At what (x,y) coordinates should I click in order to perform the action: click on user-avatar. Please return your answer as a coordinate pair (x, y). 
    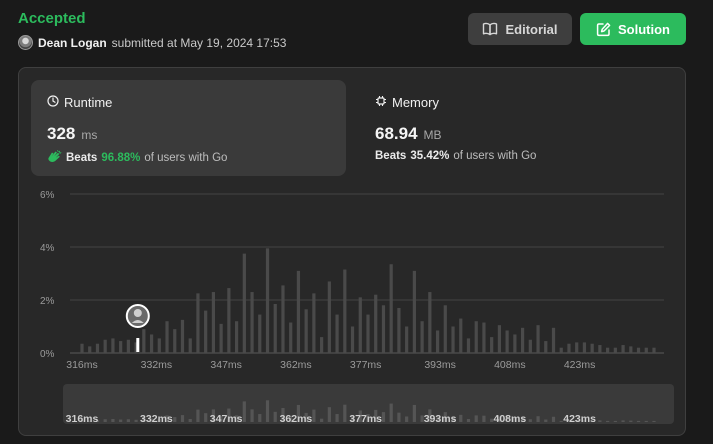
    Looking at the image, I should click on (25, 42).